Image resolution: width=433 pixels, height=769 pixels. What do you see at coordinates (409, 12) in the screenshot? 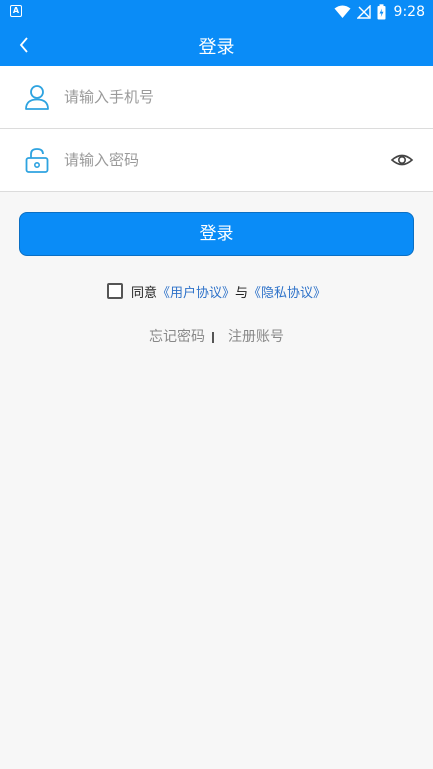
I see `clock: 9:28` at bounding box center [409, 12].